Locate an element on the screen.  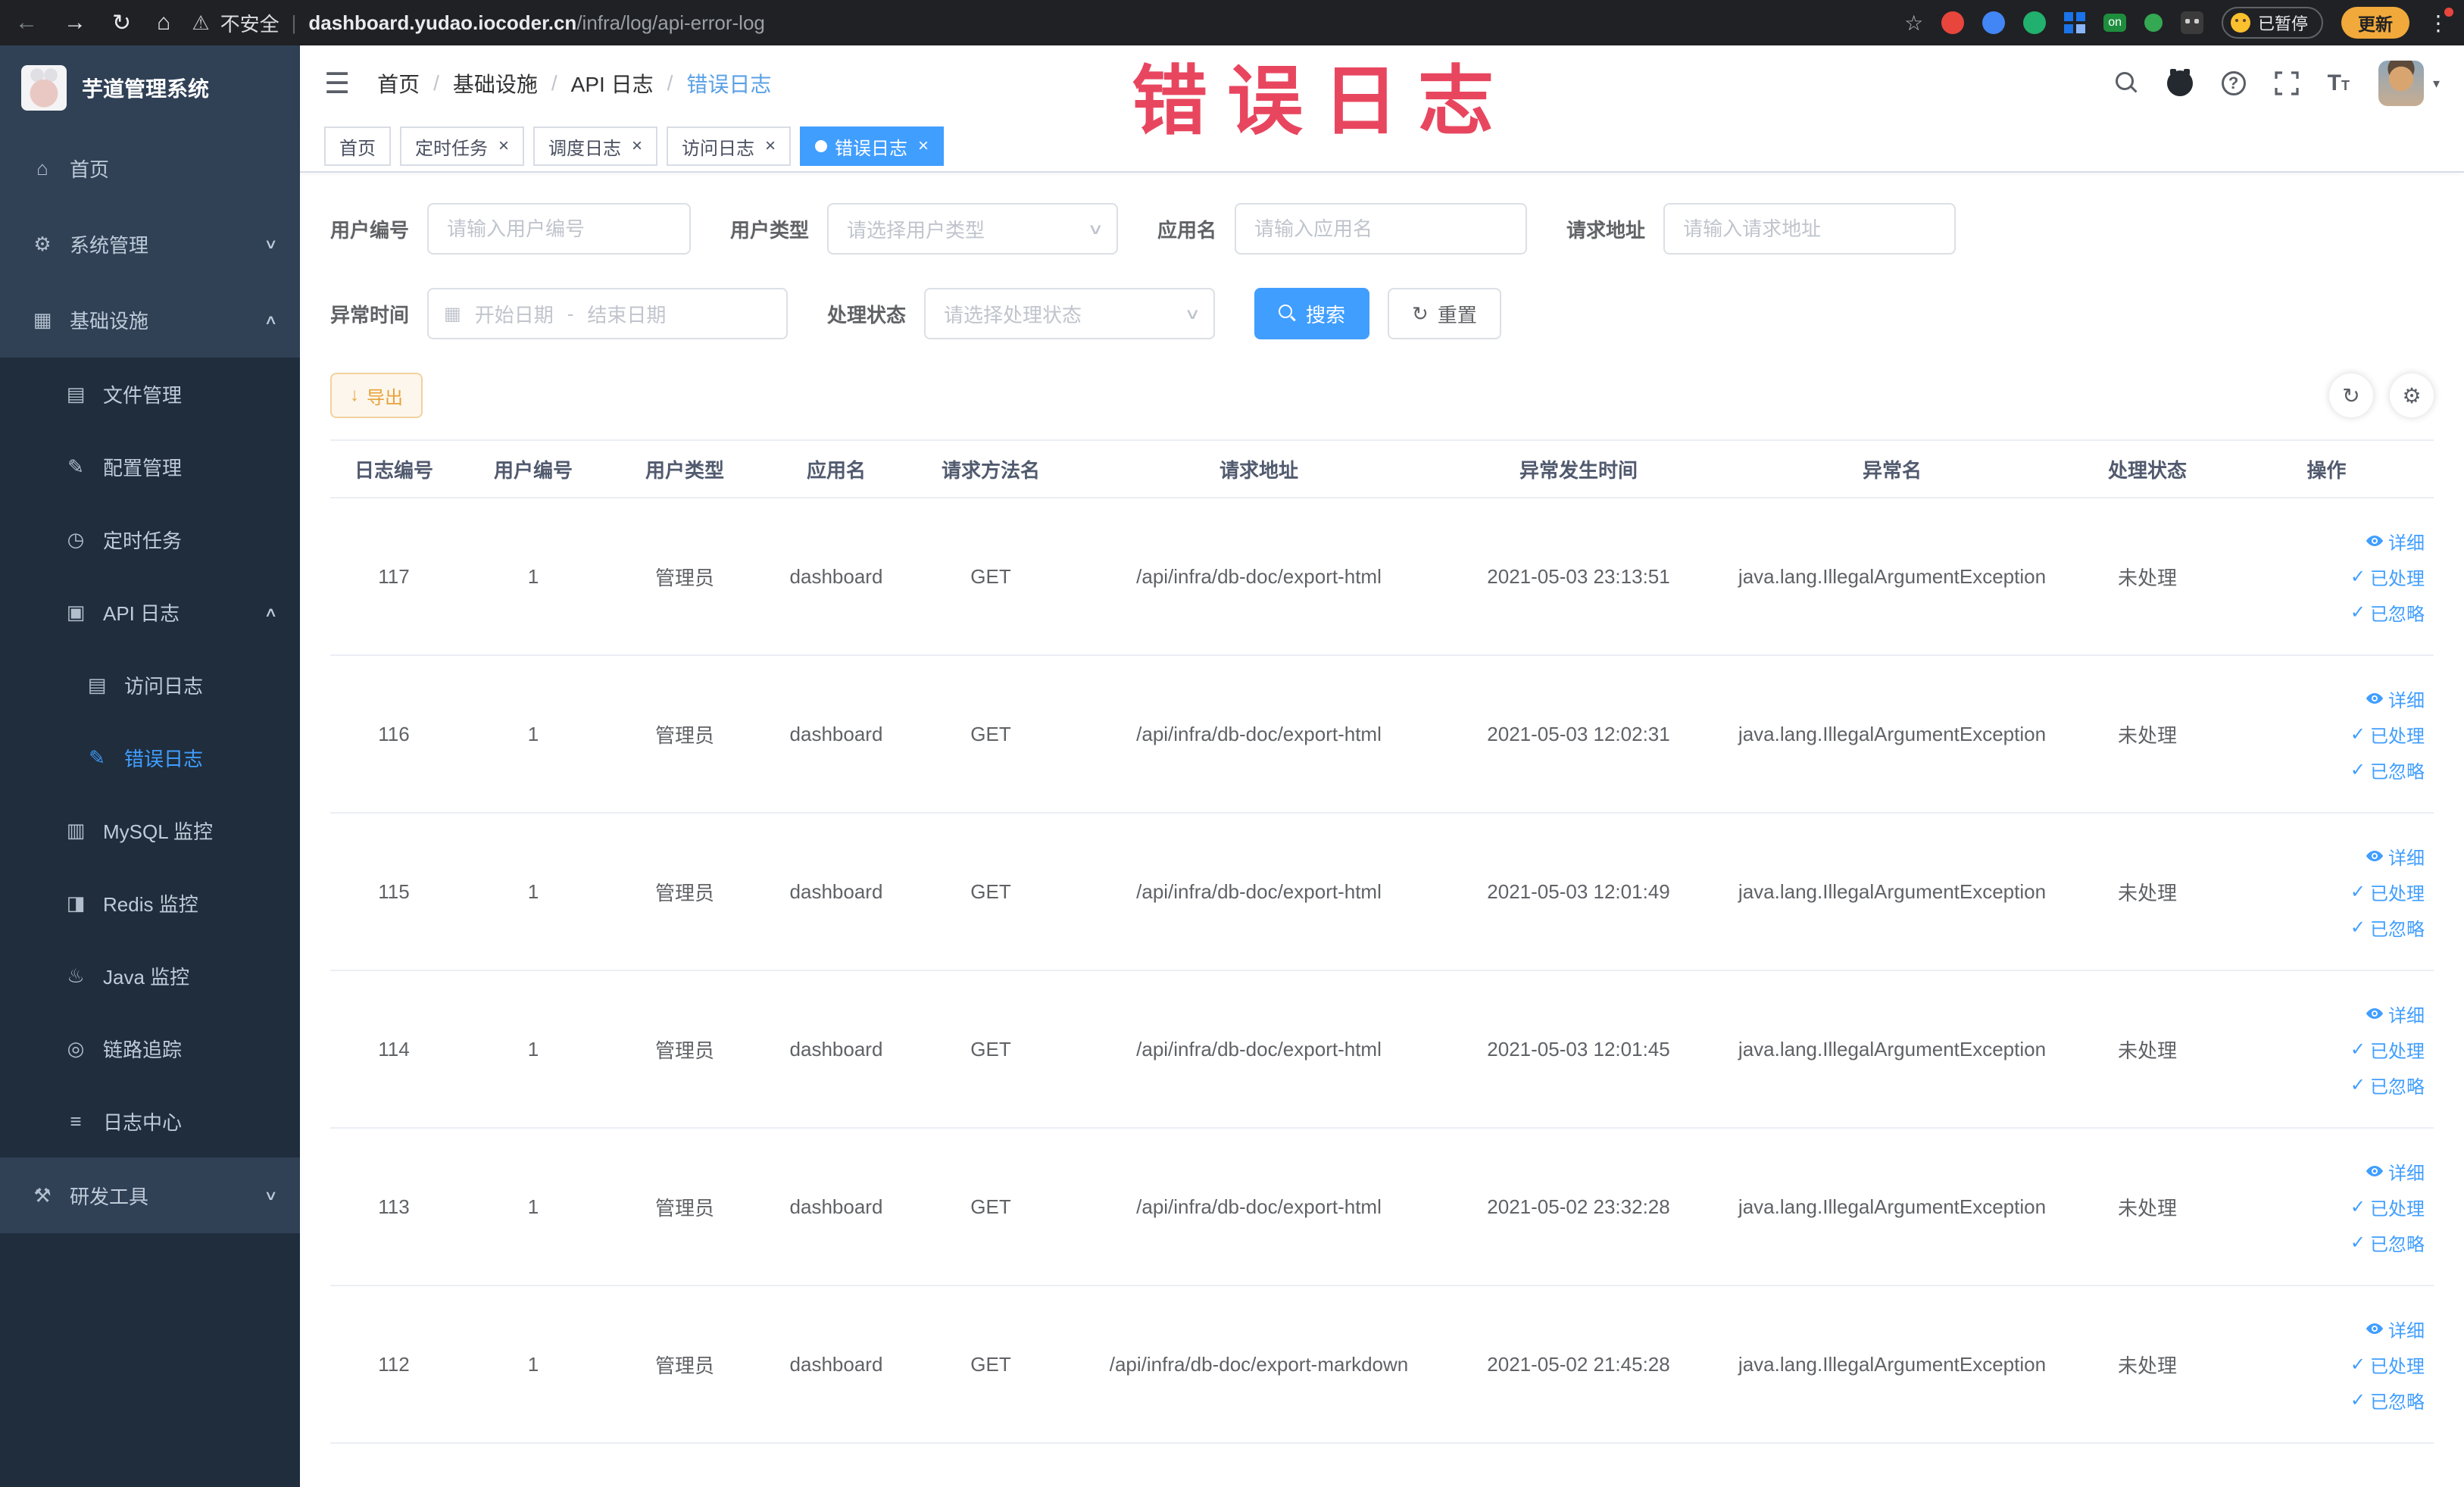
breadcrumb-item-3: 错误日志 is located at coordinates (729, 84).